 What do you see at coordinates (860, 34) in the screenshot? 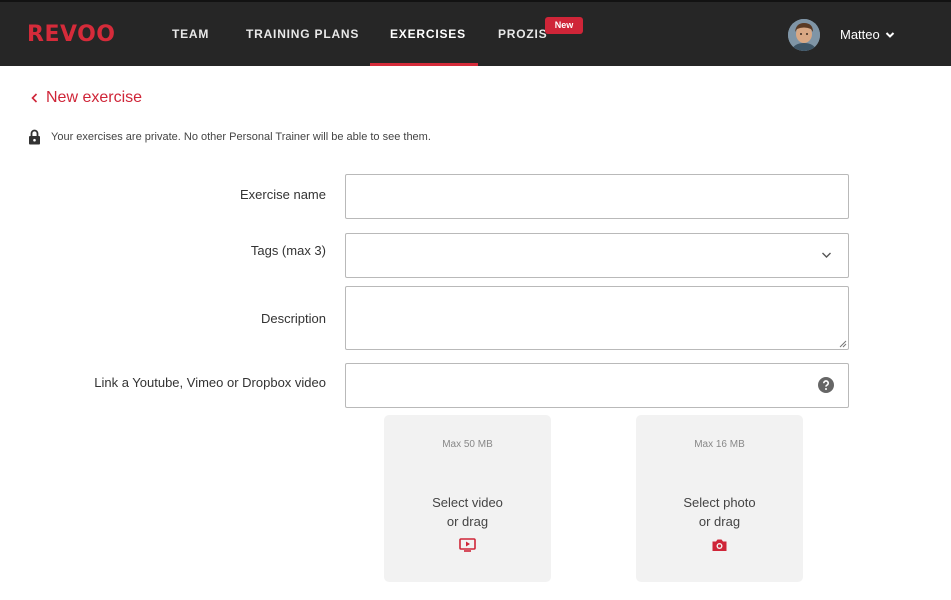
I see `user-name: Matteo` at bounding box center [860, 34].